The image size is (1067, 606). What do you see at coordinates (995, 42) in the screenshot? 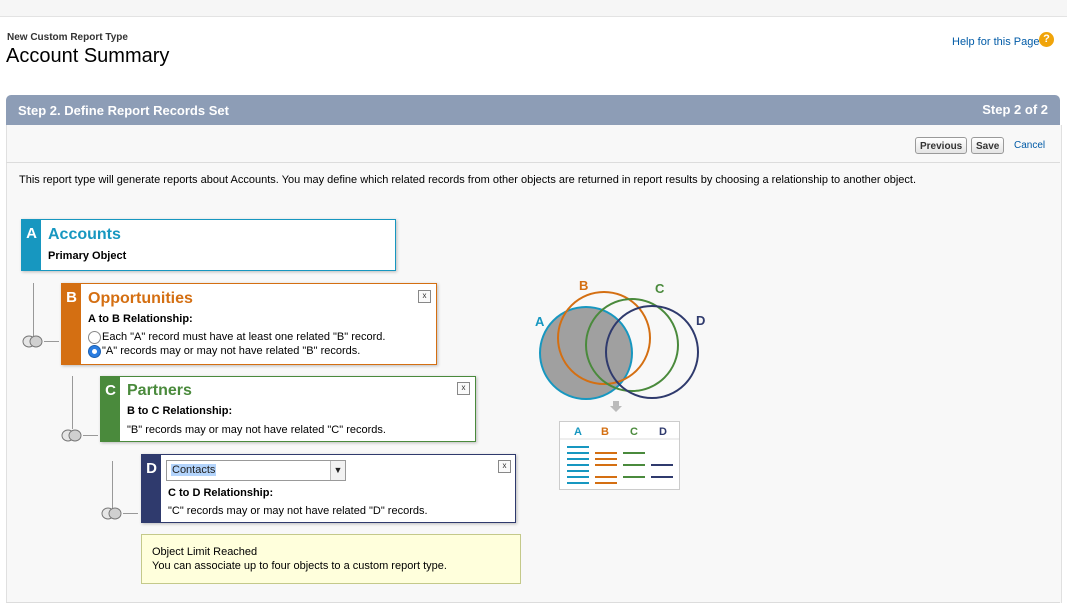
I see `help-link: Help for this Page` at bounding box center [995, 42].